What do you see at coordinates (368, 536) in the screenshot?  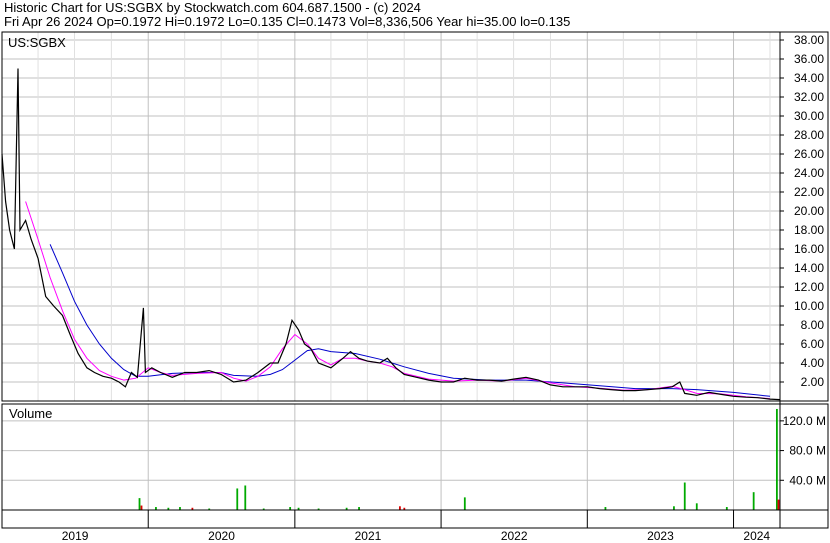 I see `year-label: 2021` at bounding box center [368, 536].